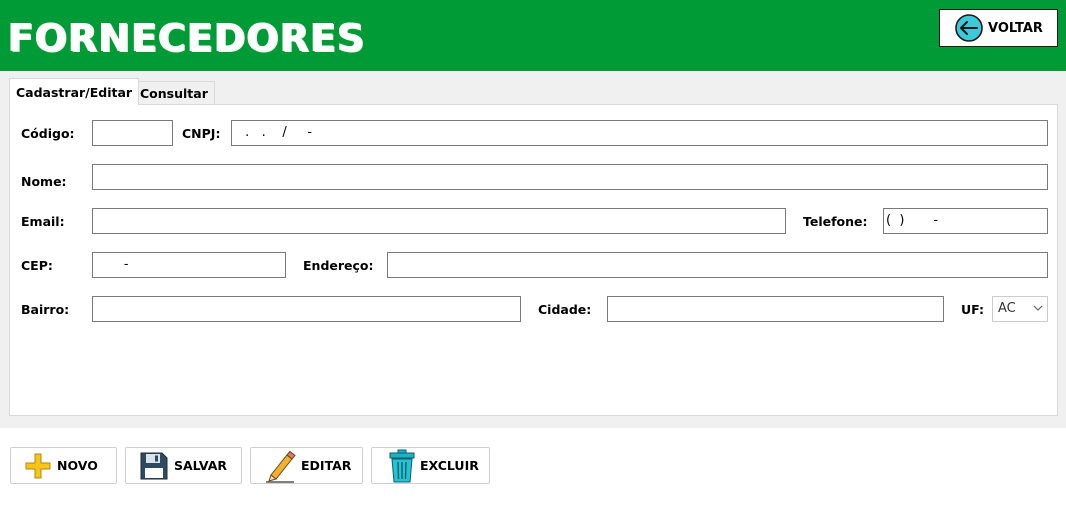 Image resolution: width=1066 pixels, height=508 pixels. Describe the element at coordinates (45, 309) in the screenshot. I see `bairro-label: Bairro:` at that location.